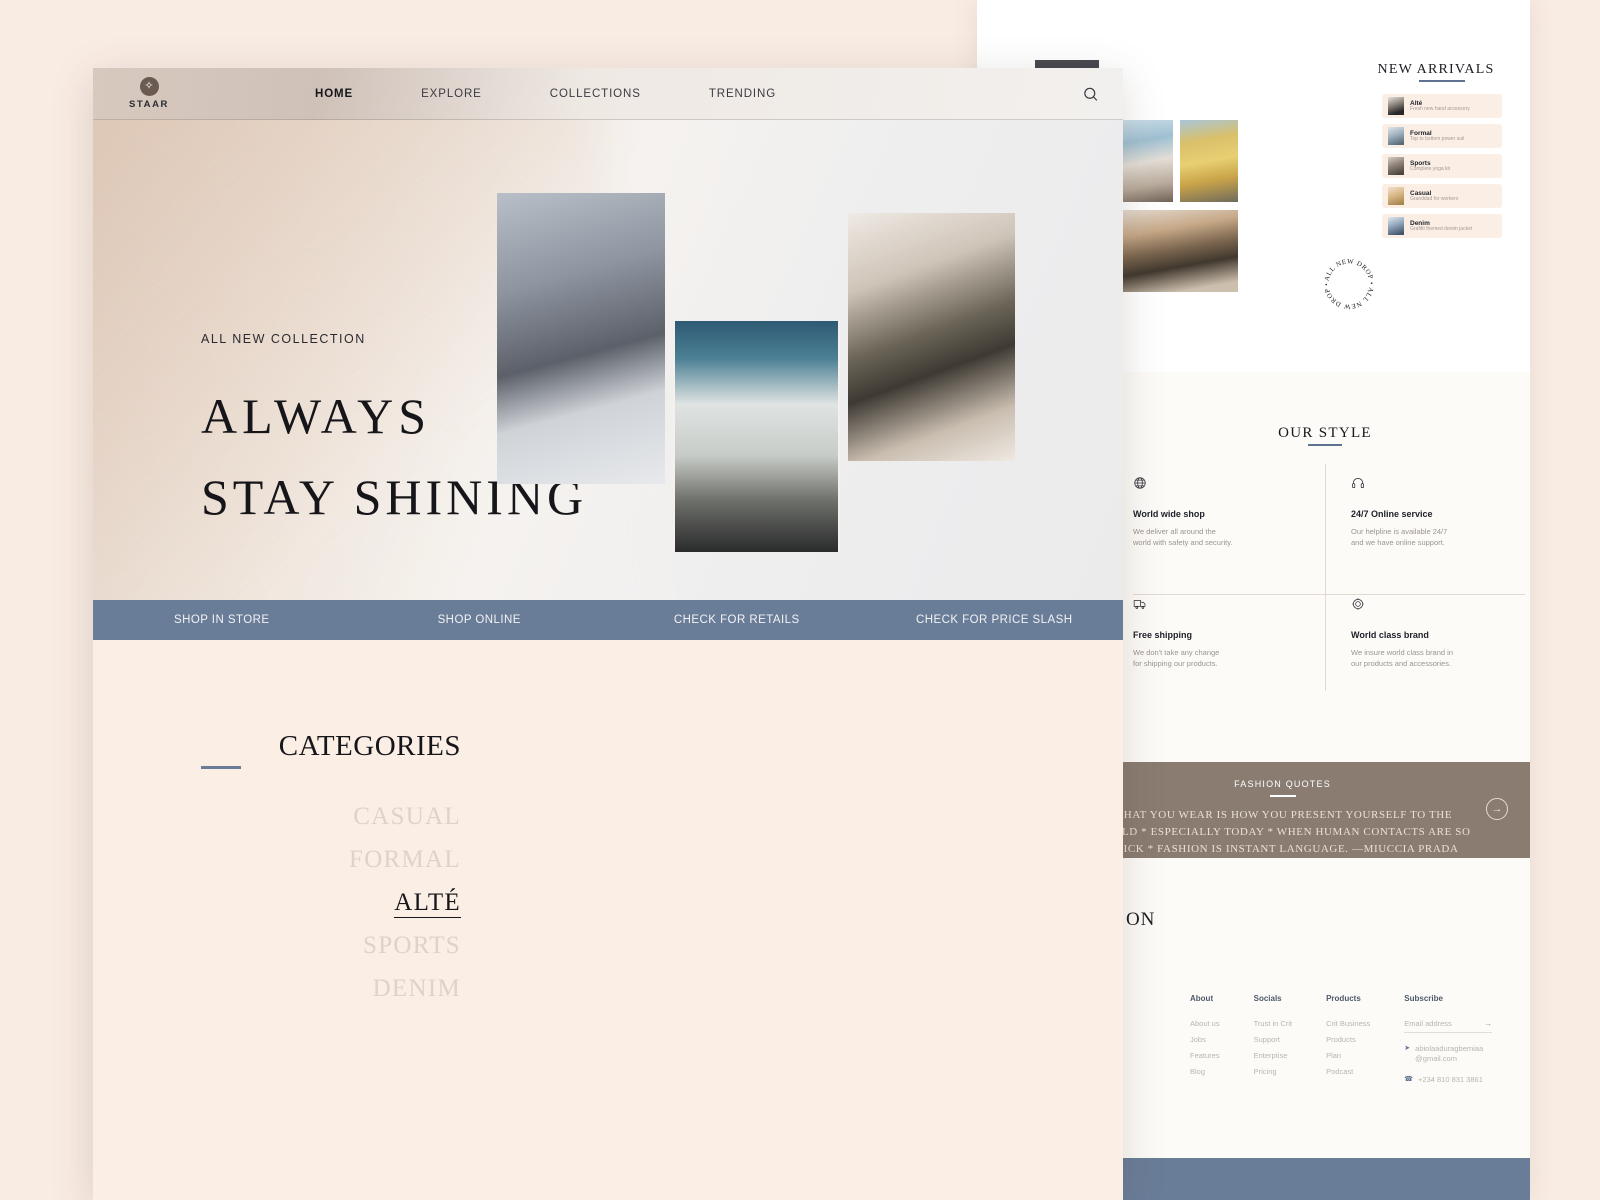  What do you see at coordinates (1437, 138) in the screenshot?
I see `new-arrival-desc: Top to bottom power suit` at bounding box center [1437, 138].